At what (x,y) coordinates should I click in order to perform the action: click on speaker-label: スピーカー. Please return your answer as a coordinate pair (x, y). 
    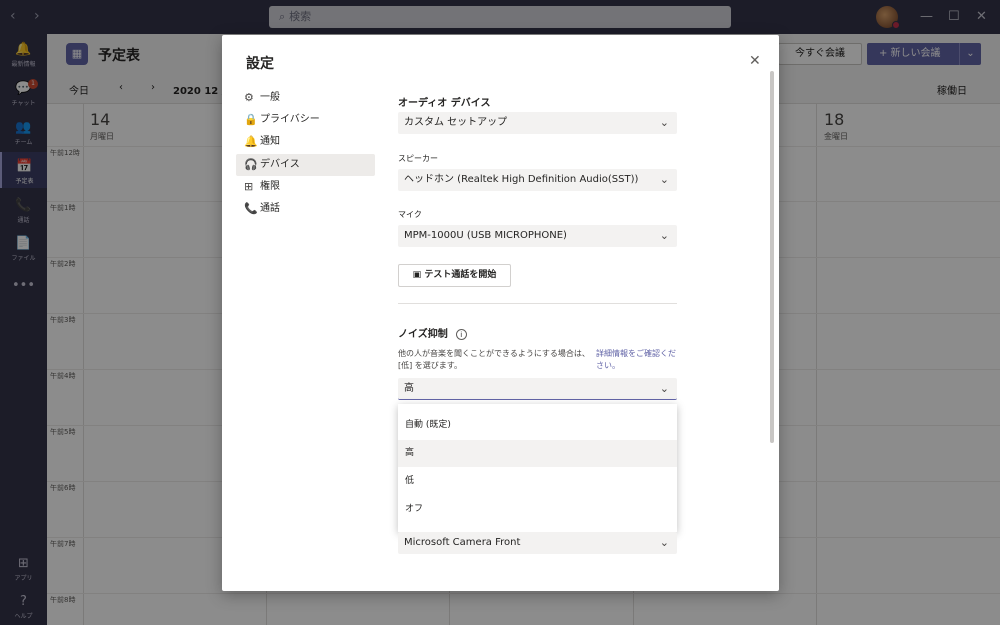
    Looking at the image, I should click on (418, 158).